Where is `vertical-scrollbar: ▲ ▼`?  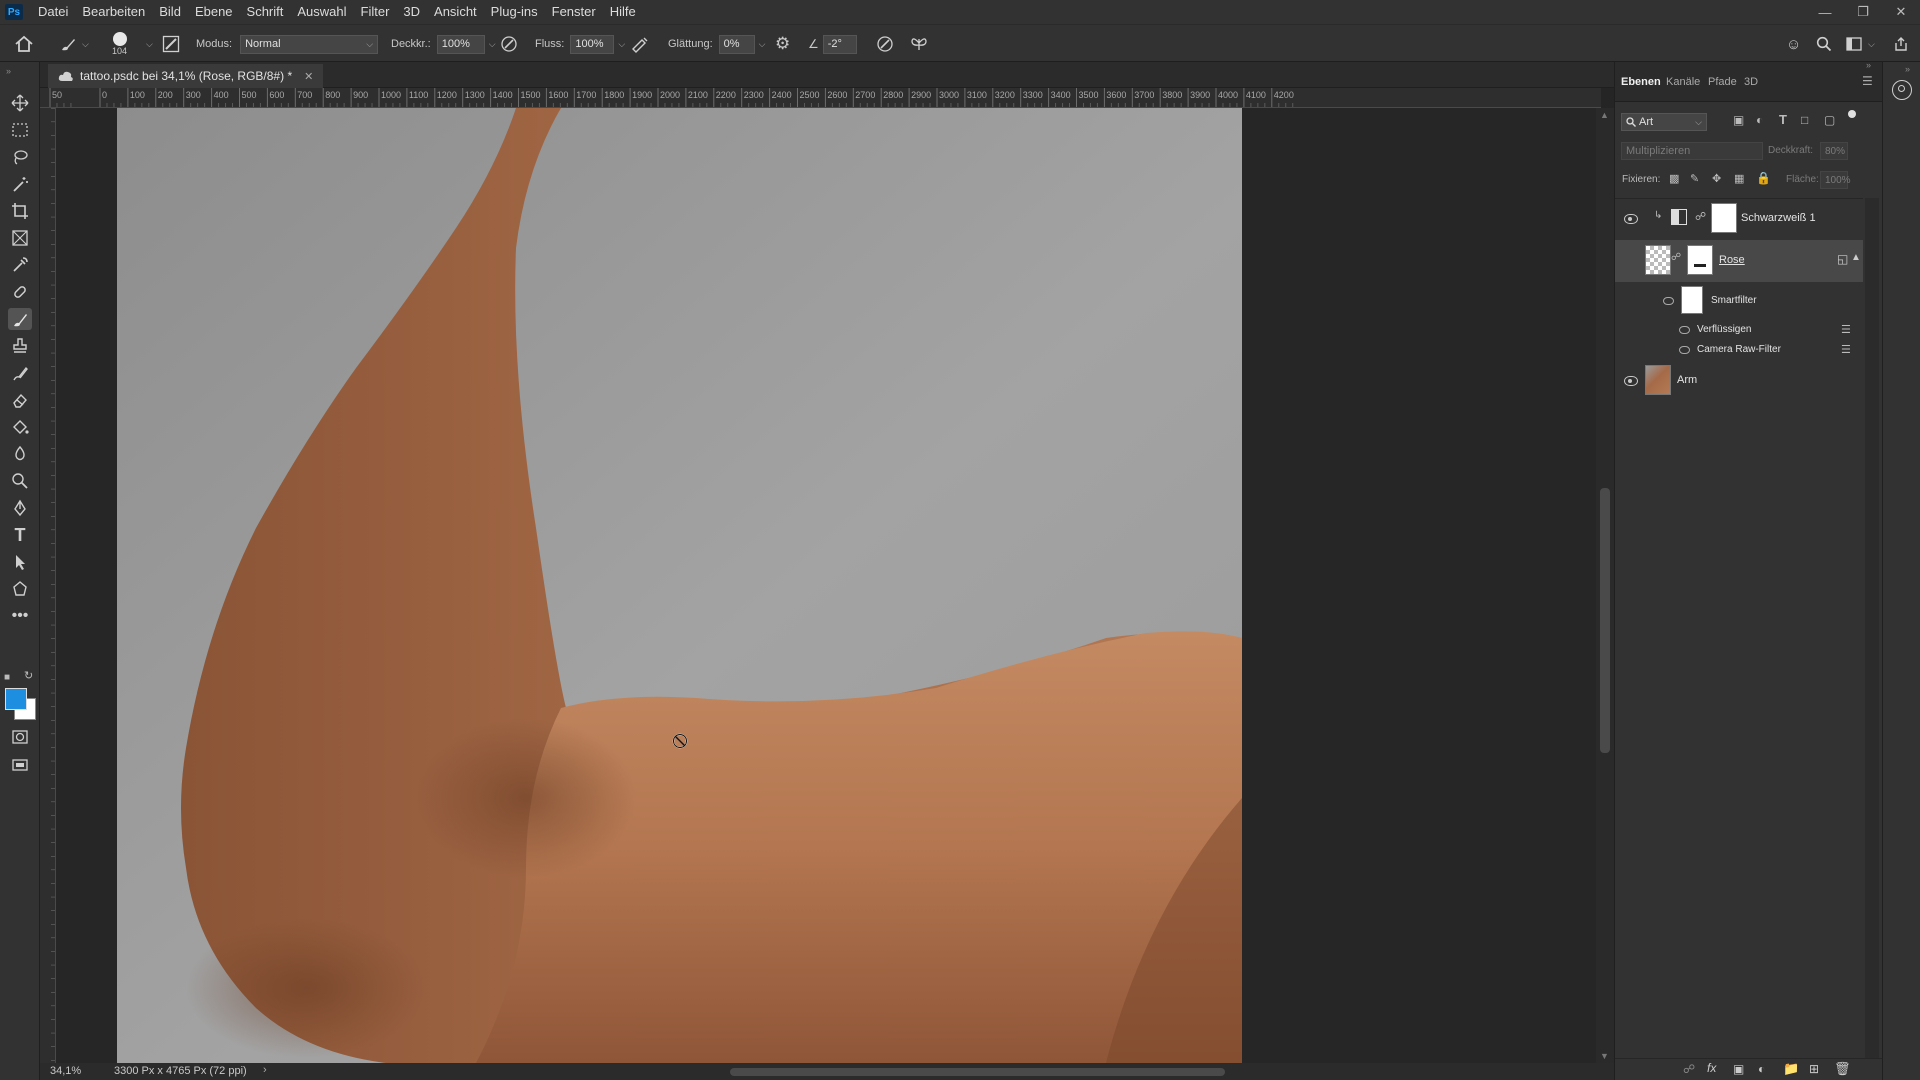 vertical-scrollbar: ▲ ▼ is located at coordinates (1605, 585).